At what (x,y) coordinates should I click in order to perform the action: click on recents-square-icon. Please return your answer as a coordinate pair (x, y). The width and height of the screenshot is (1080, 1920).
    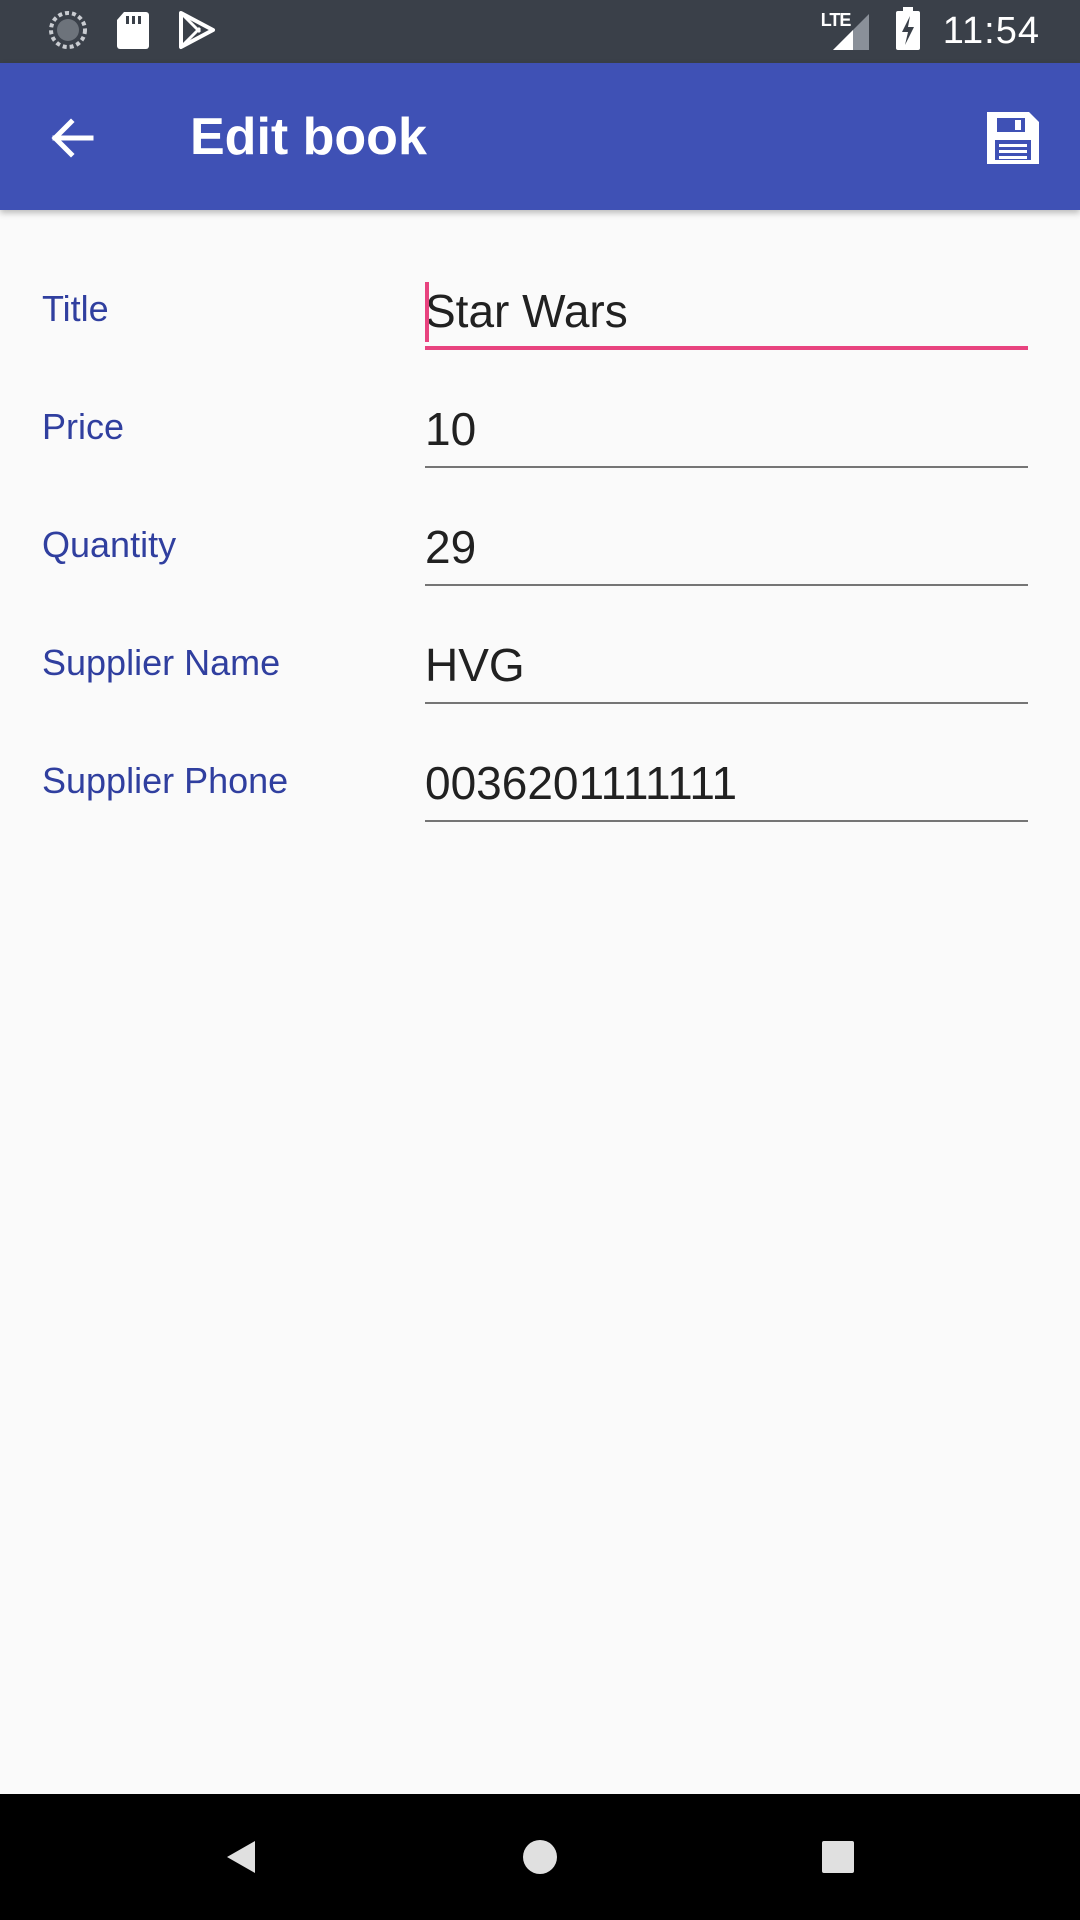
    Looking at the image, I should click on (838, 1857).